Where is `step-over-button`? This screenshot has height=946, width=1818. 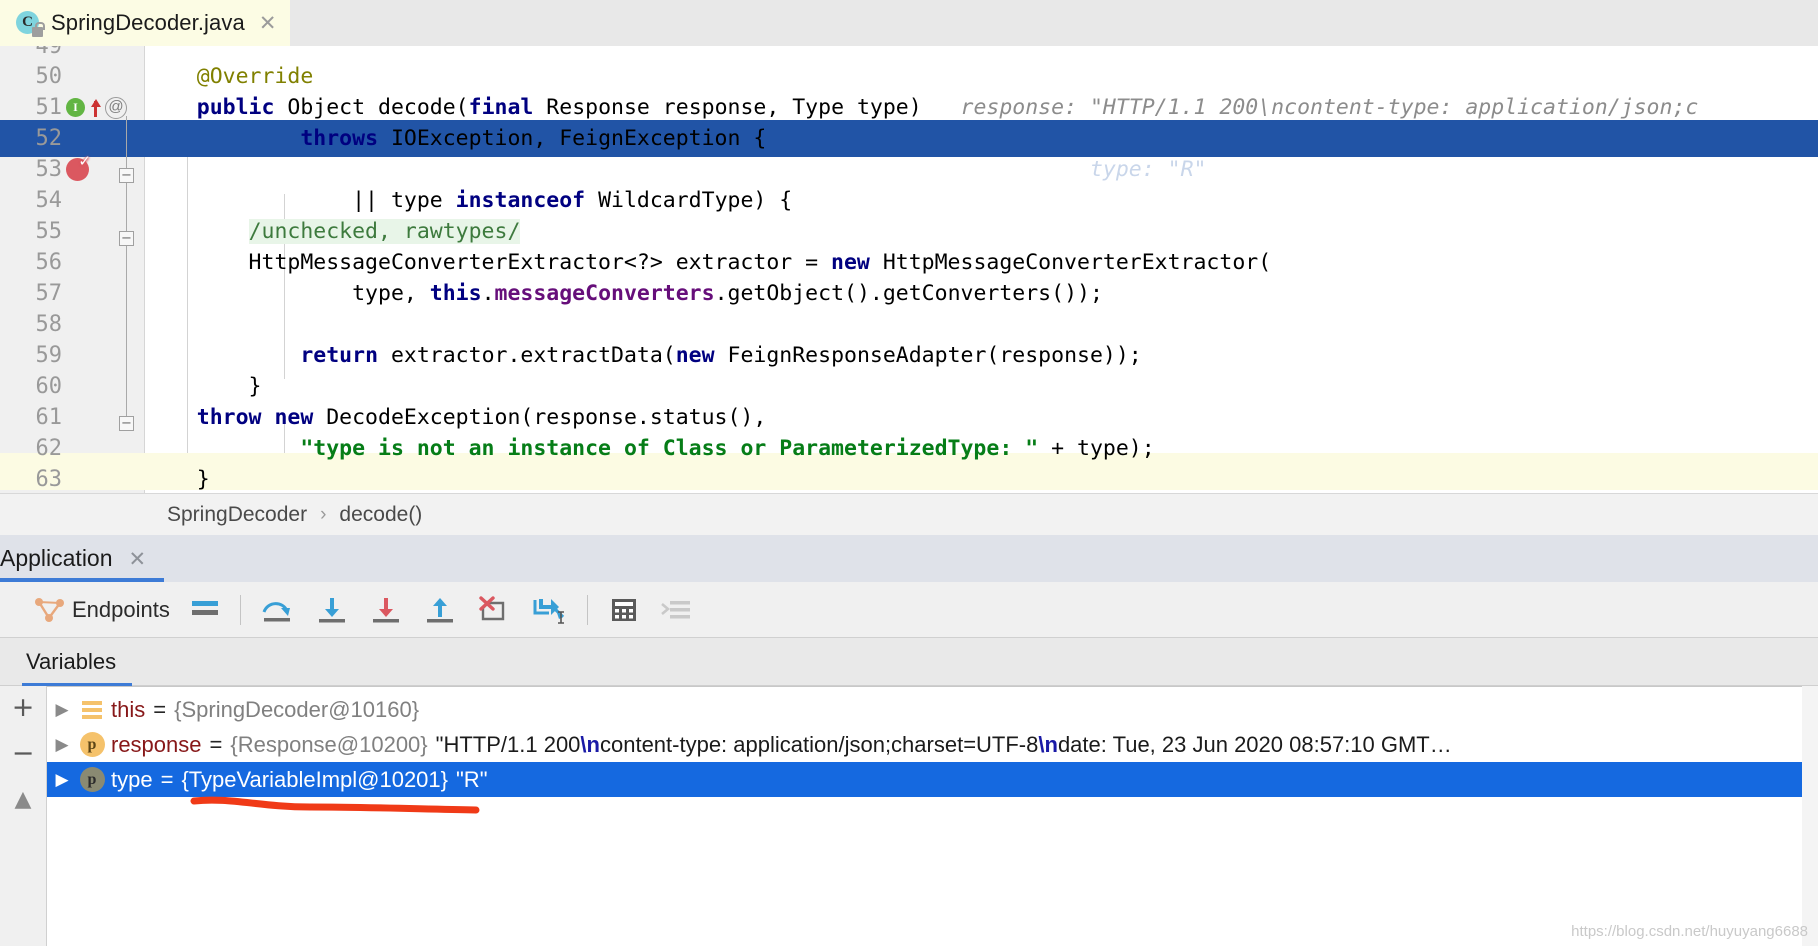 step-over-button is located at coordinates (278, 610).